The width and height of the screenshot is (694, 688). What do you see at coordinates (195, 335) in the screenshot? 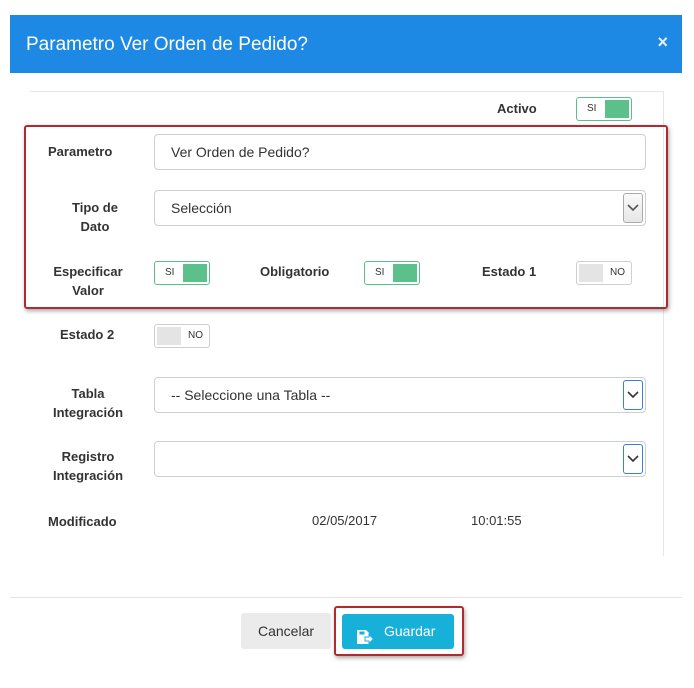
I see `estado2-toggle-text: NO` at bounding box center [195, 335].